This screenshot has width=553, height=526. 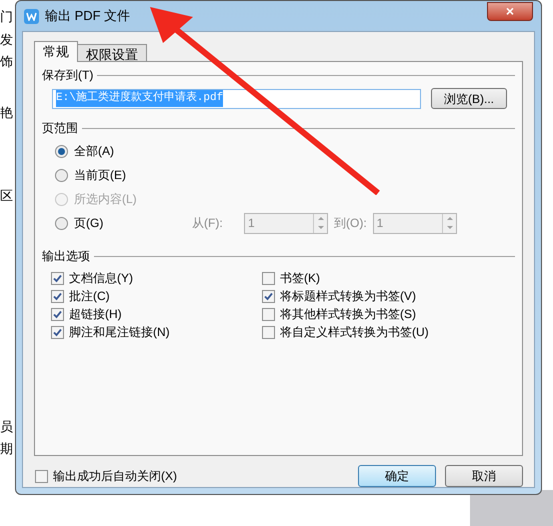 What do you see at coordinates (101, 278) in the screenshot?
I see `checkbox-label: 文档信息(Y)` at bounding box center [101, 278].